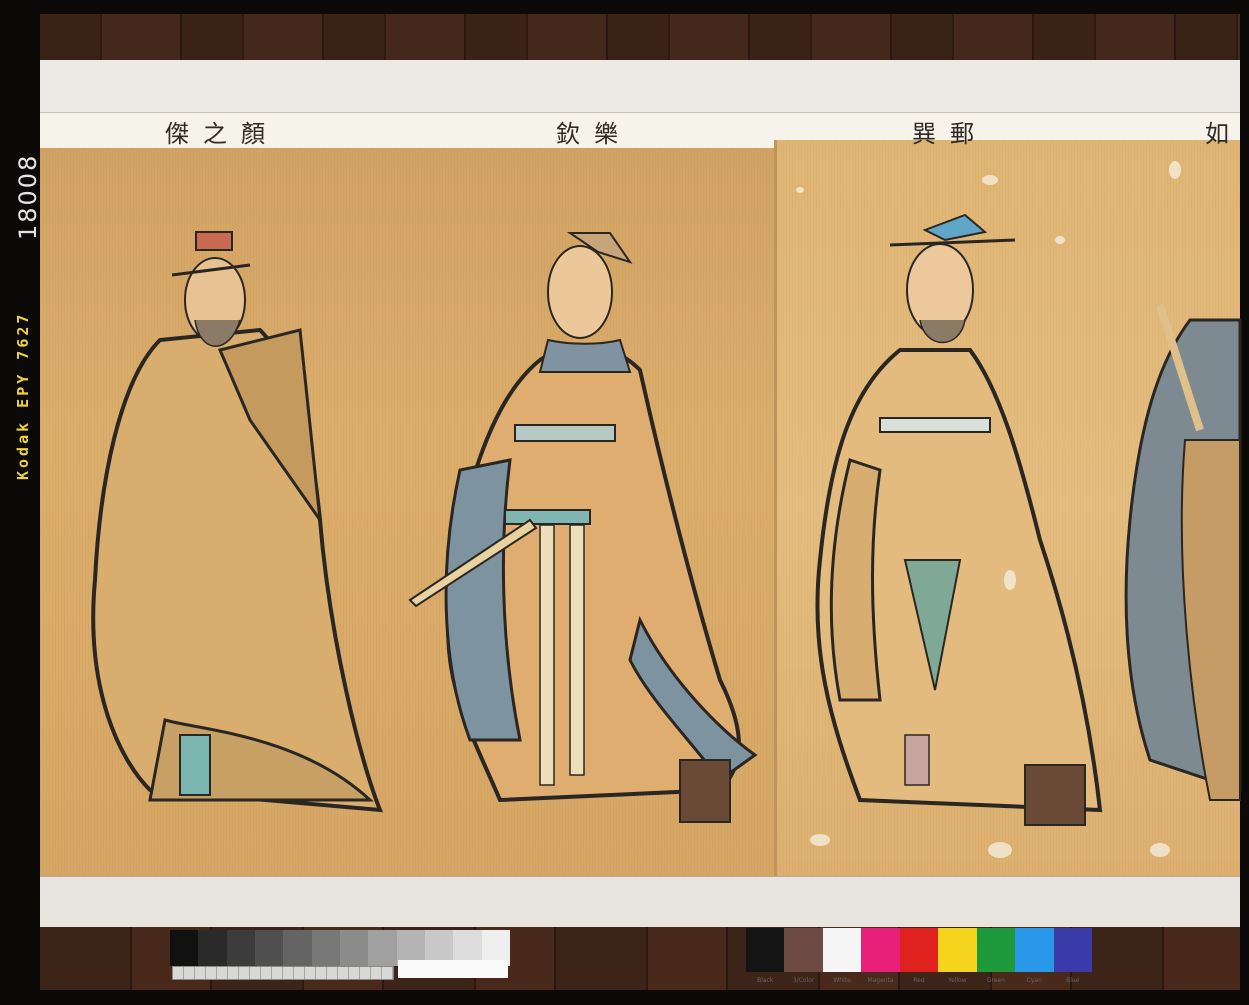  I want to click on color-patch: Red, so click(919, 956).